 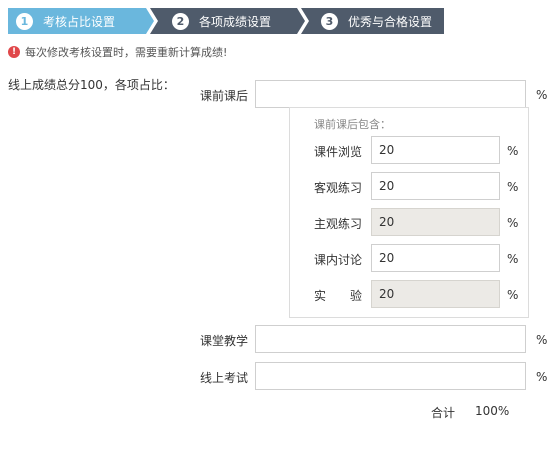 What do you see at coordinates (390, 21) in the screenshot?
I see `step-label: 优秀与合格设置` at bounding box center [390, 21].